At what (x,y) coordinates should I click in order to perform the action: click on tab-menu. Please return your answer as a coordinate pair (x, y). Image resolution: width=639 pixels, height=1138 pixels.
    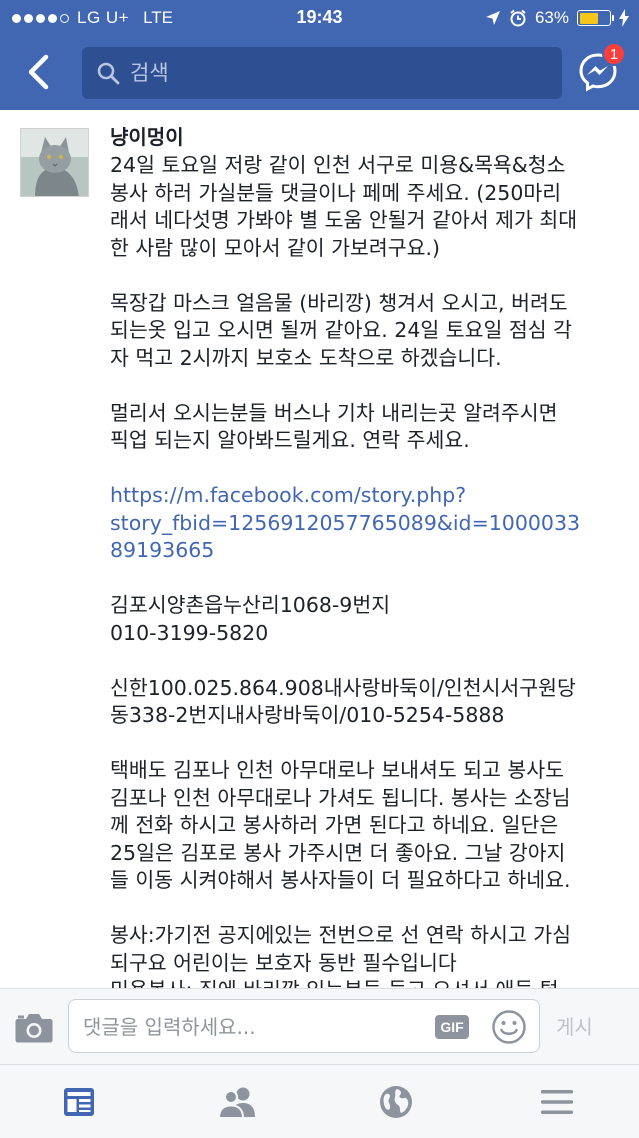
    Looking at the image, I should click on (557, 1102).